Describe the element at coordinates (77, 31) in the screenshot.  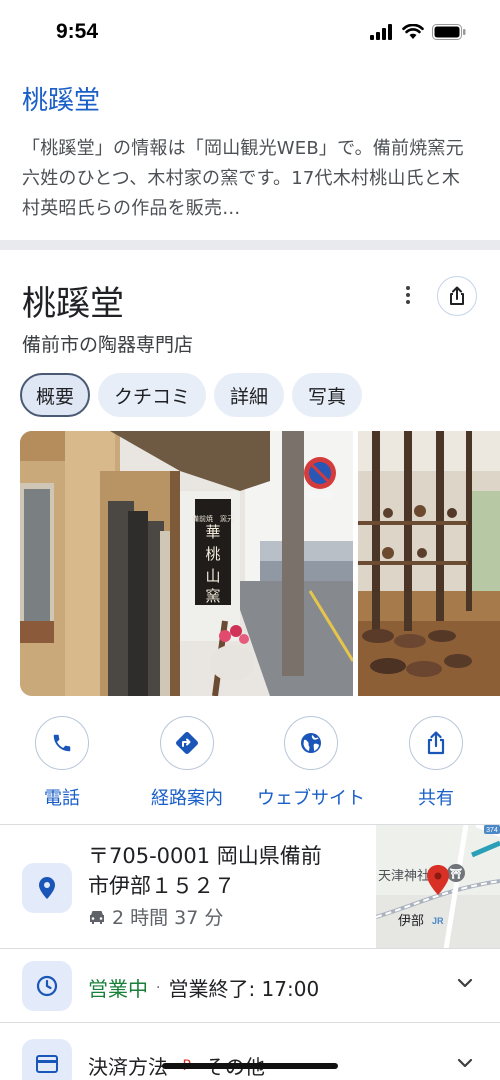
I see `status-time: 9:54` at that location.